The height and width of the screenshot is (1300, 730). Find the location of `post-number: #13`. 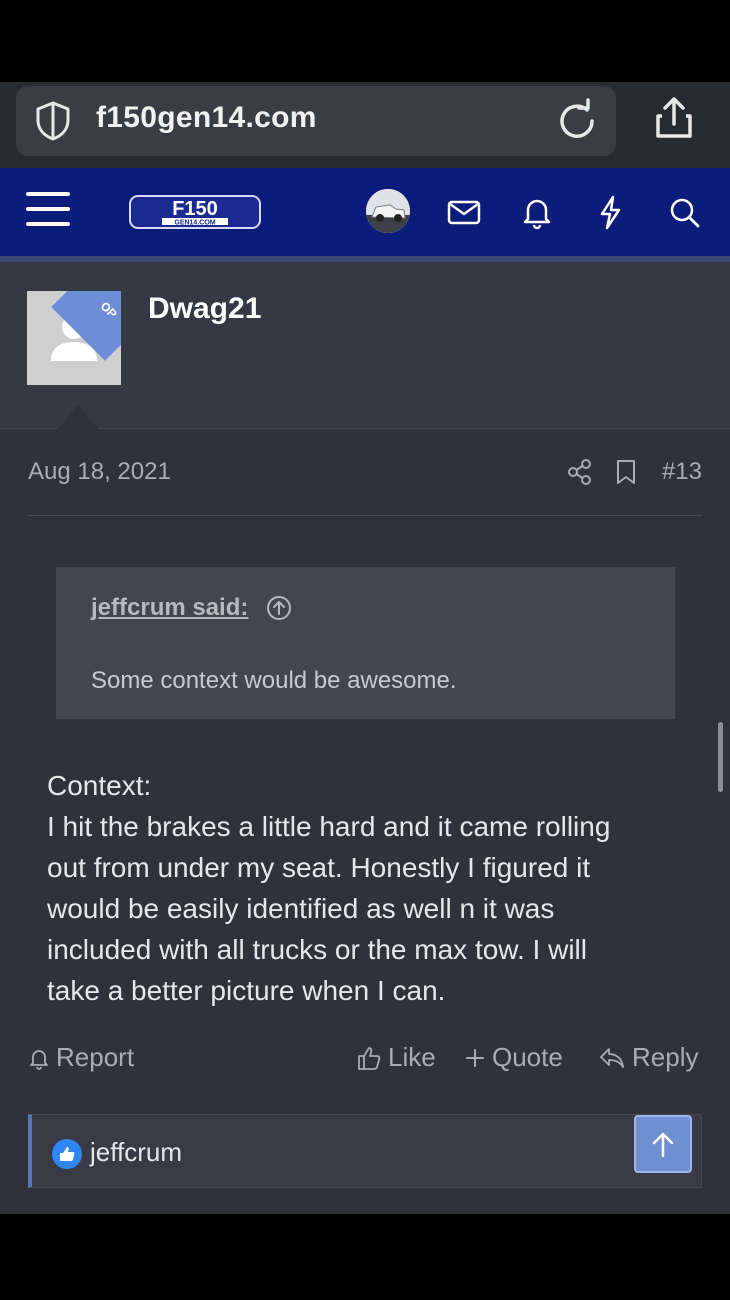

post-number: #13 is located at coordinates (682, 472).